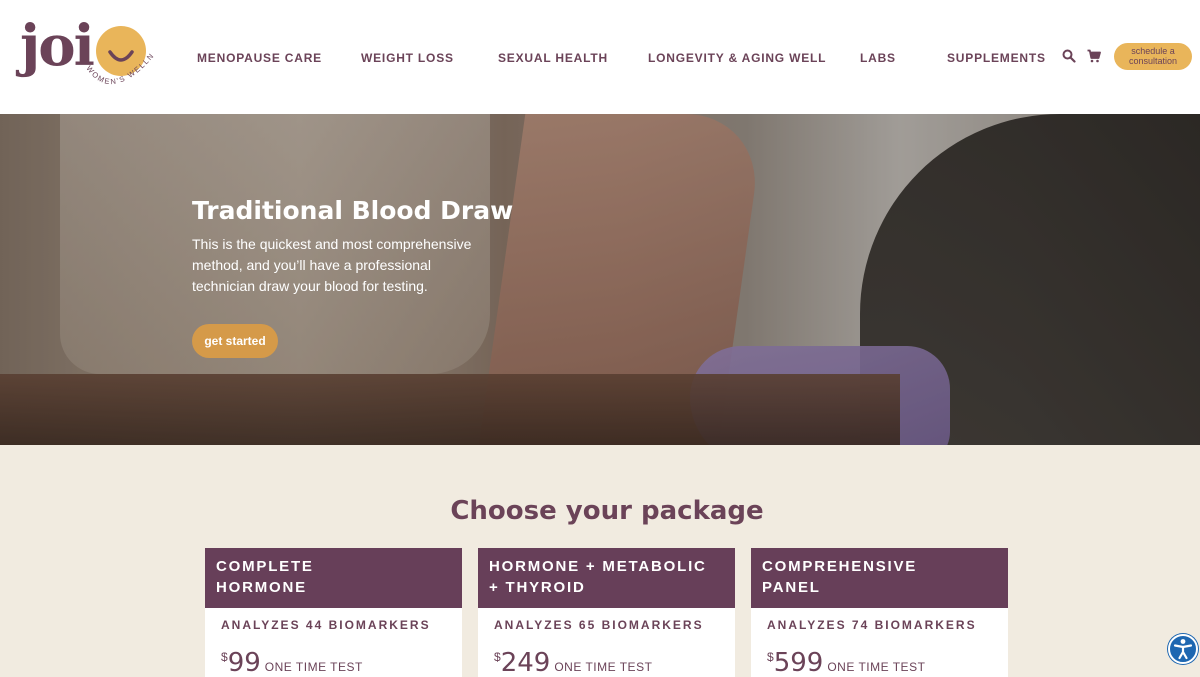  Describe the element at coordinates (235, 341) in the screenshot. I see `get-started-button: get started` at that location.